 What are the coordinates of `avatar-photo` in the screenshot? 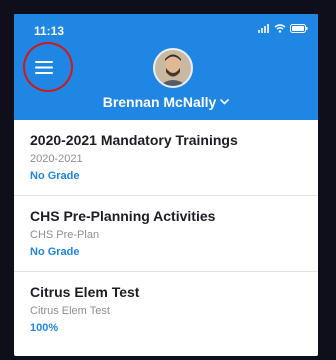 It's located at (173, 68).